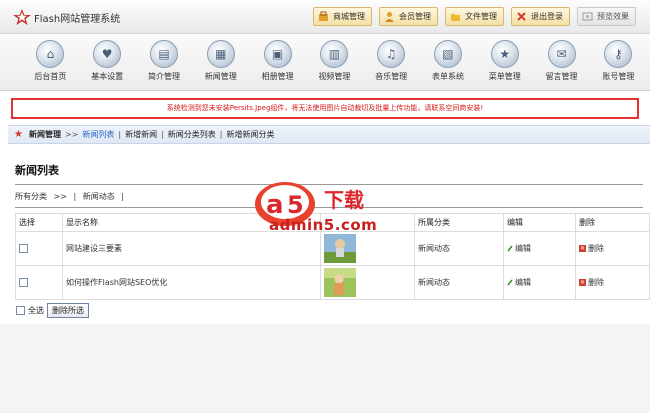 The image size is (650, 413). What do you see at coordinates (521, 16) in the screenshot?
I see `logout-icon` at bounding box center [521, 16].